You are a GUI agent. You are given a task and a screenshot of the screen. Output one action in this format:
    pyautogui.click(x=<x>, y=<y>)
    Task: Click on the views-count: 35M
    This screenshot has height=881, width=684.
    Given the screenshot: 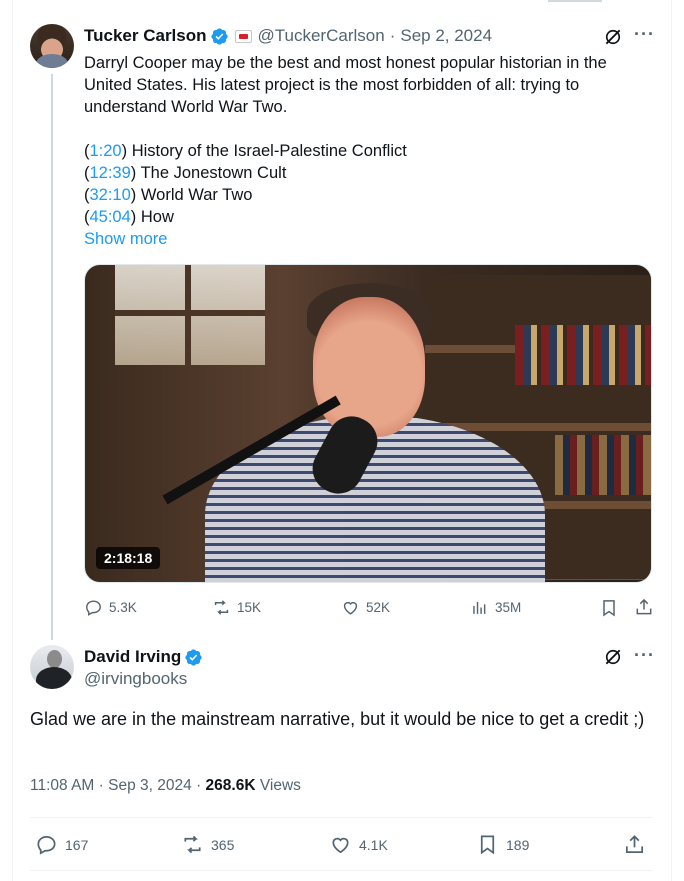 What is the action you would take?
    pyautogui.click(x=508, y=607)
    